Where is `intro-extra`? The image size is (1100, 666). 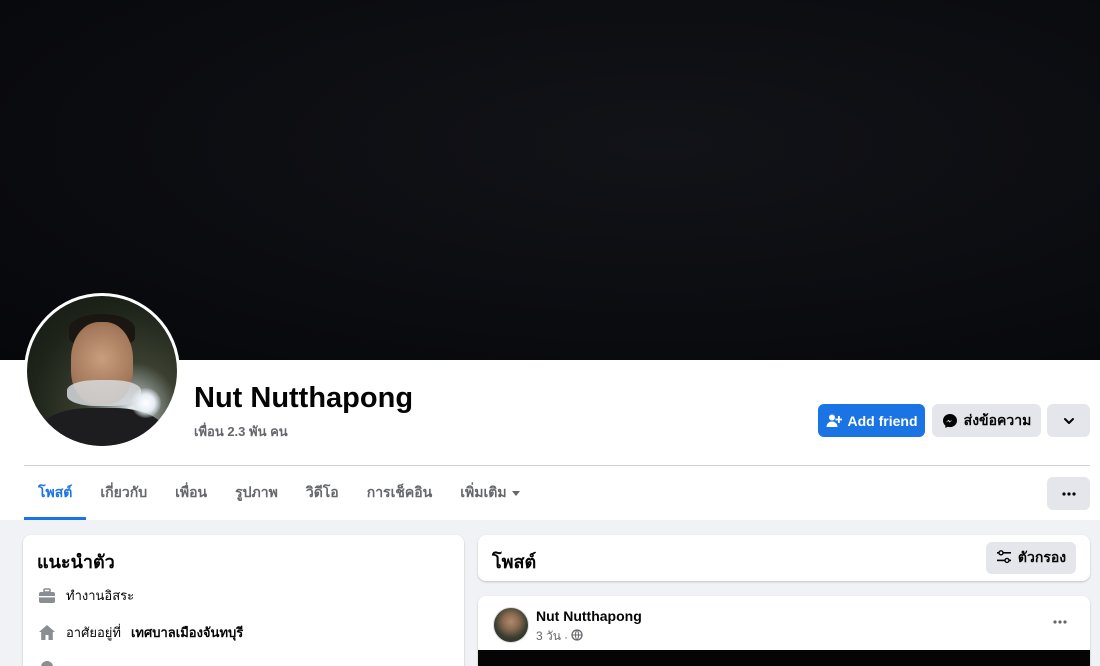
intro-extra is located at coordinates (46, 662).